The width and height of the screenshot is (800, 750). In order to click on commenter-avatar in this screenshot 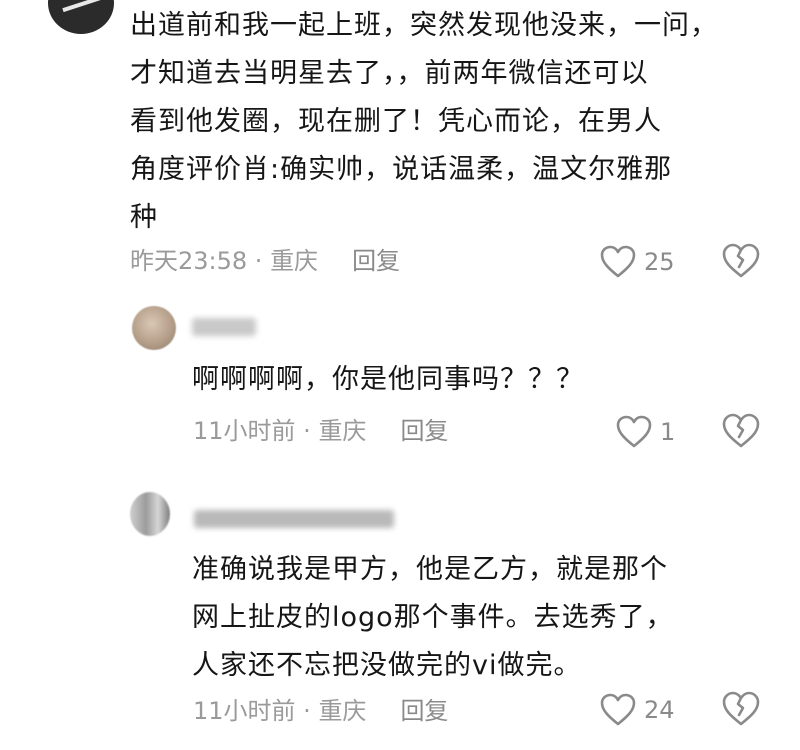, I will do `click(81, 17)`.